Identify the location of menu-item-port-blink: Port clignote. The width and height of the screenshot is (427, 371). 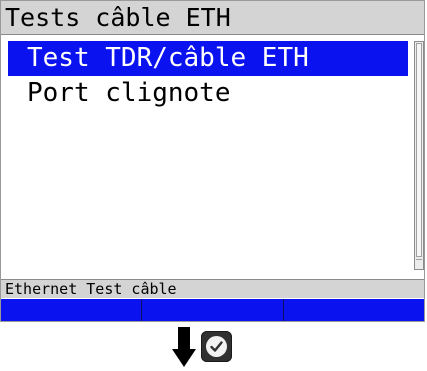
(208, 93).